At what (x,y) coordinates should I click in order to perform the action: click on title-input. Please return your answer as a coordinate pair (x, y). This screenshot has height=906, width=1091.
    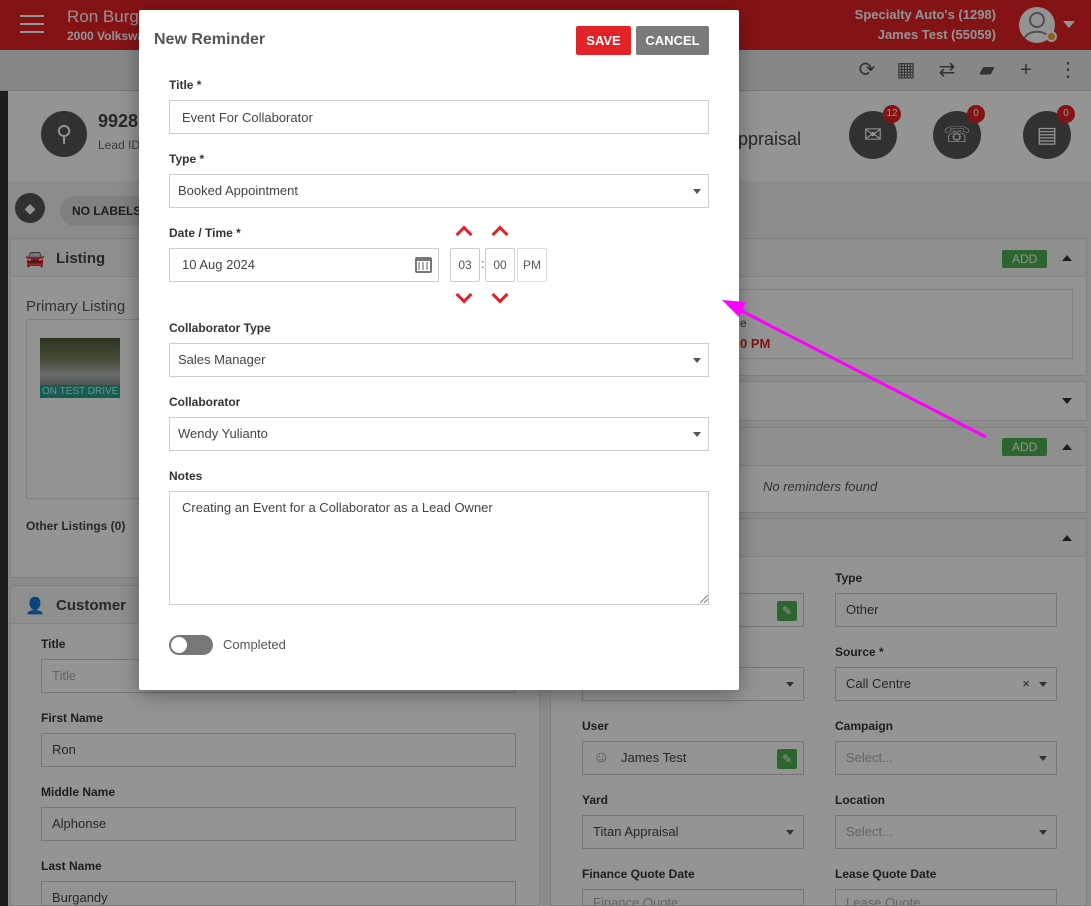
    Looking at the image, I should click on (439, 117).